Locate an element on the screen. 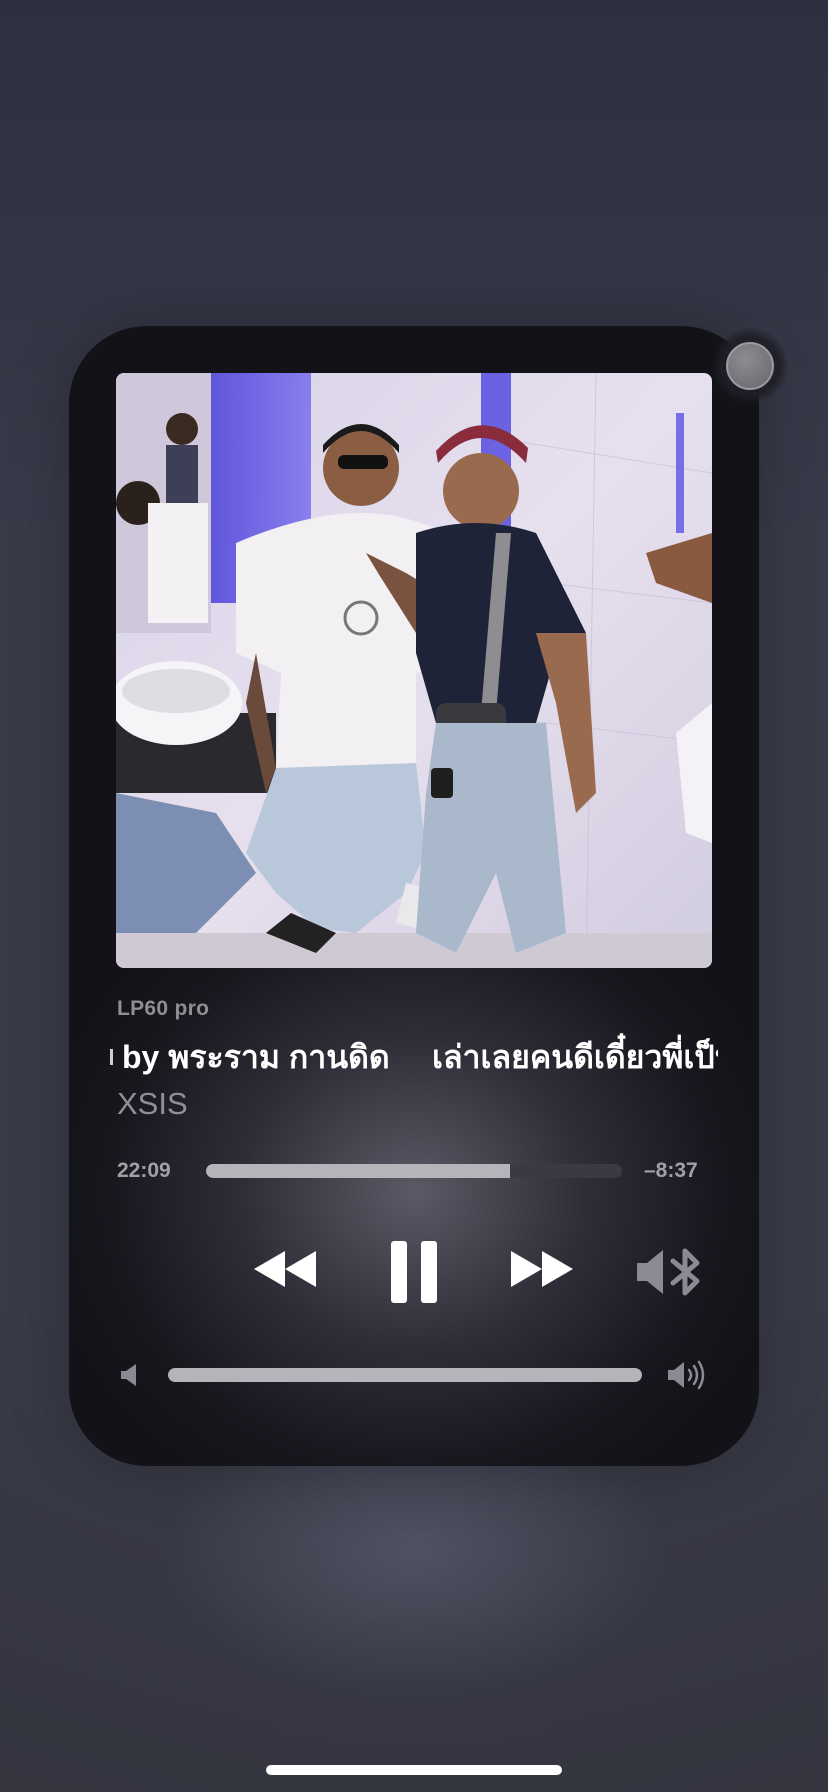 The height and width of the screenshot is (1792, 828). remaining-time: –8:37 is located at coordinates (671, 1170).